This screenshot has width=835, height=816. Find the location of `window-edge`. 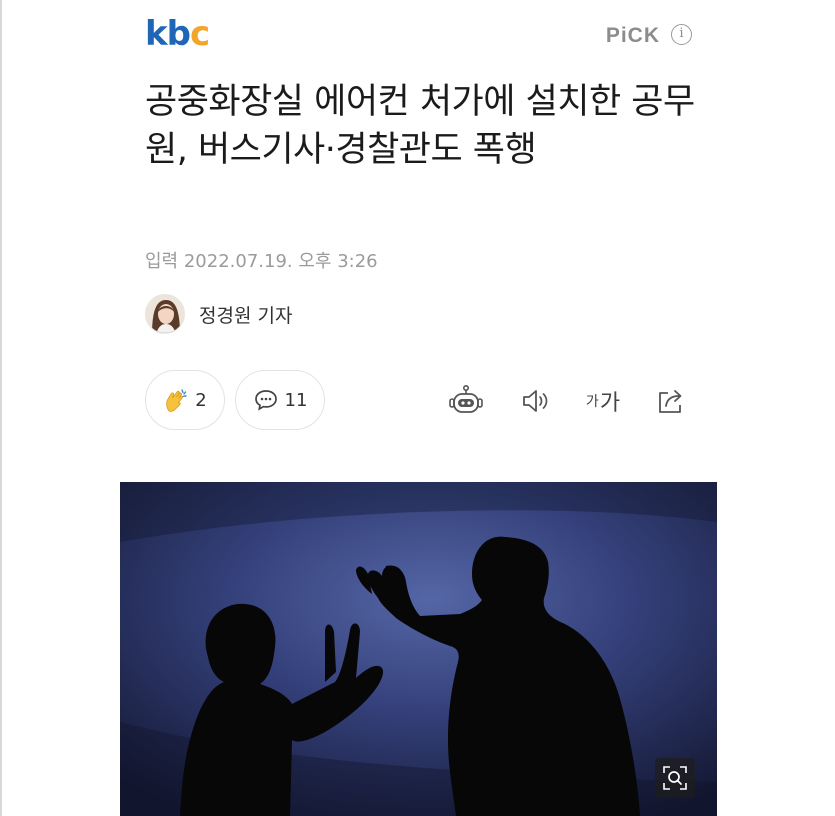

window-edge is located at coordinates (1, 408).